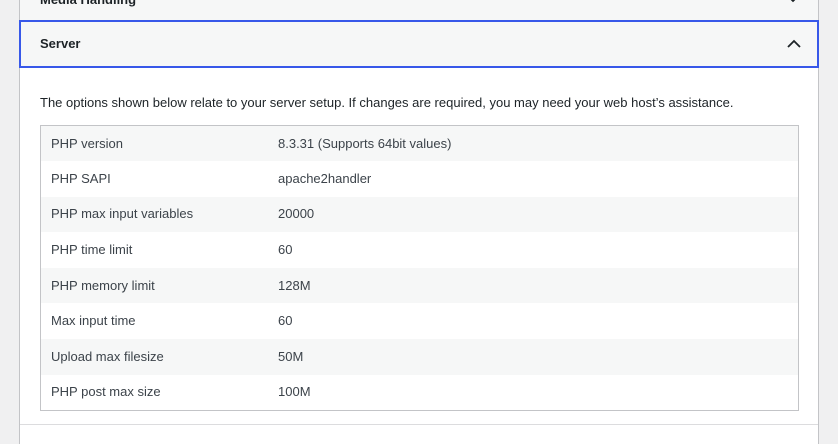 Image resolution: width=838 pixels, height=444 pixels. Describe the element at coordinates (87, 143) in the screenshot. I see `row-label: PHP version` at that location.